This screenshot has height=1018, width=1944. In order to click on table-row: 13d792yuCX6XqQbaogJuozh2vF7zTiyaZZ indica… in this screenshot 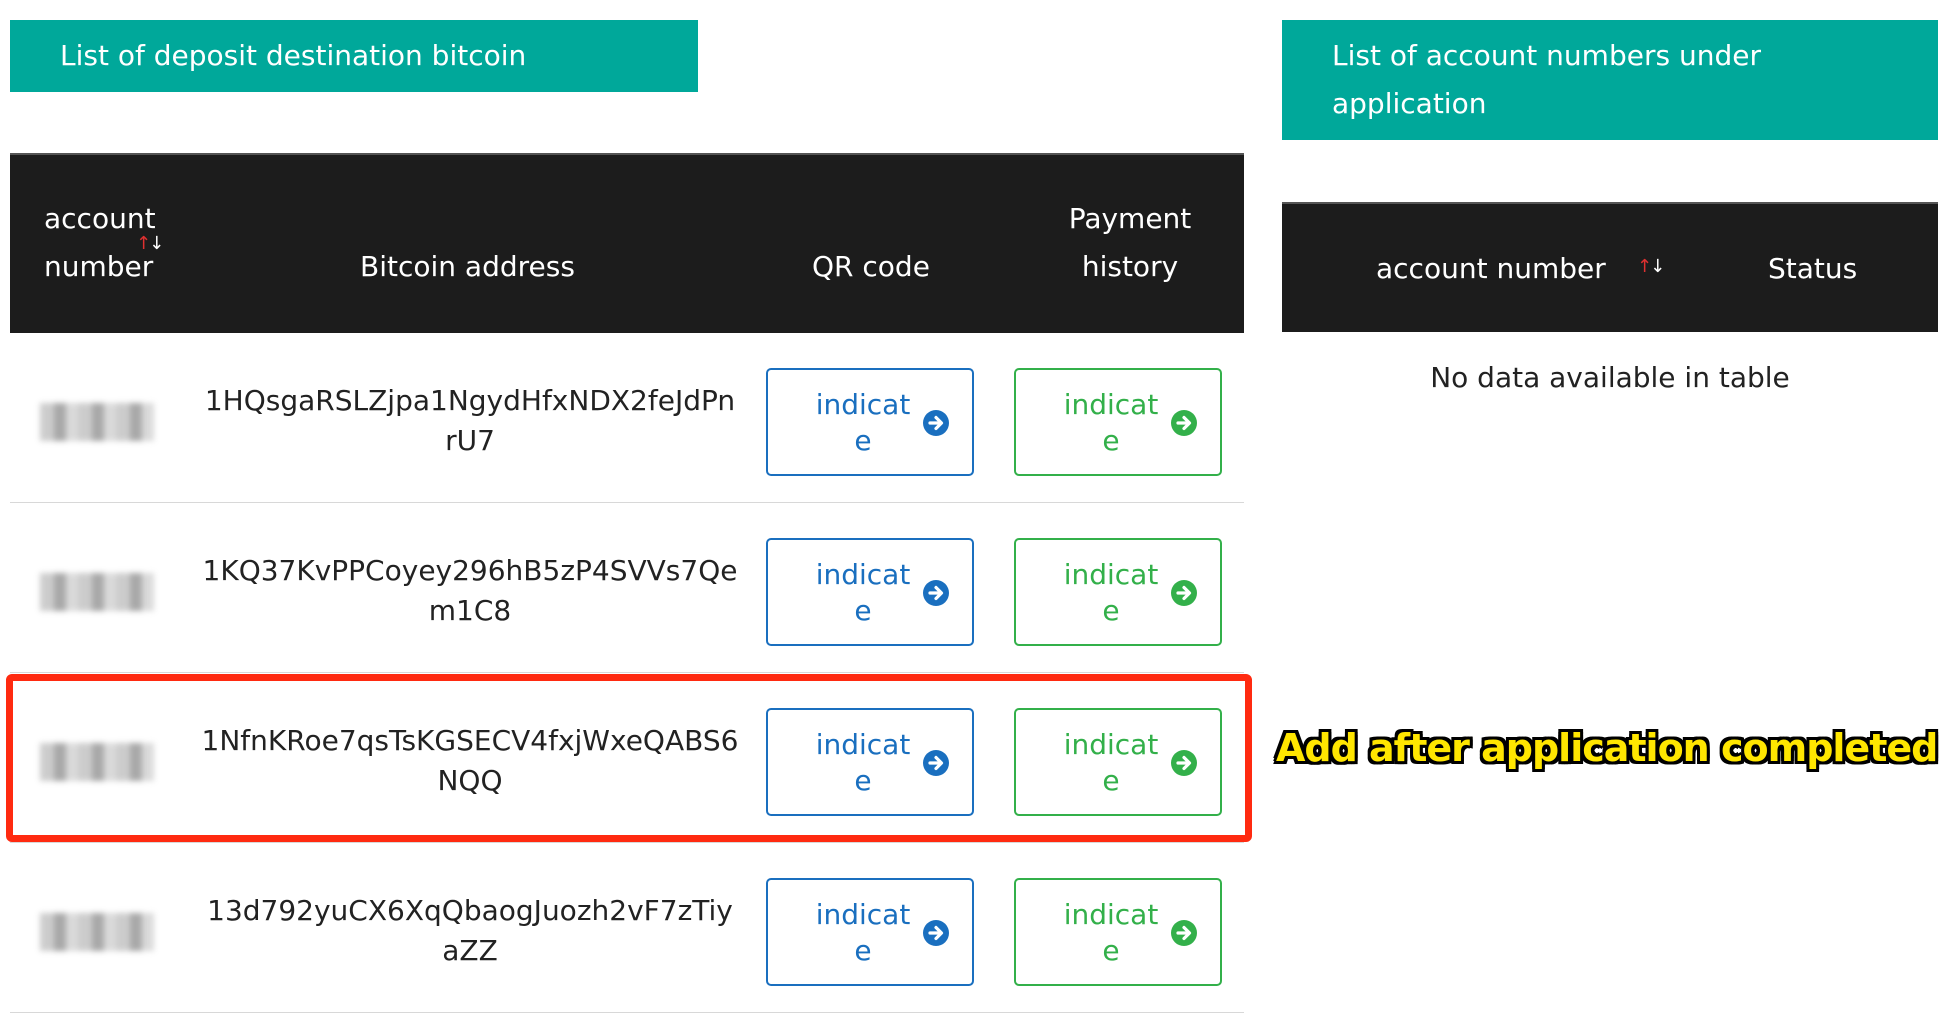, I will do `click(627, 928)`.